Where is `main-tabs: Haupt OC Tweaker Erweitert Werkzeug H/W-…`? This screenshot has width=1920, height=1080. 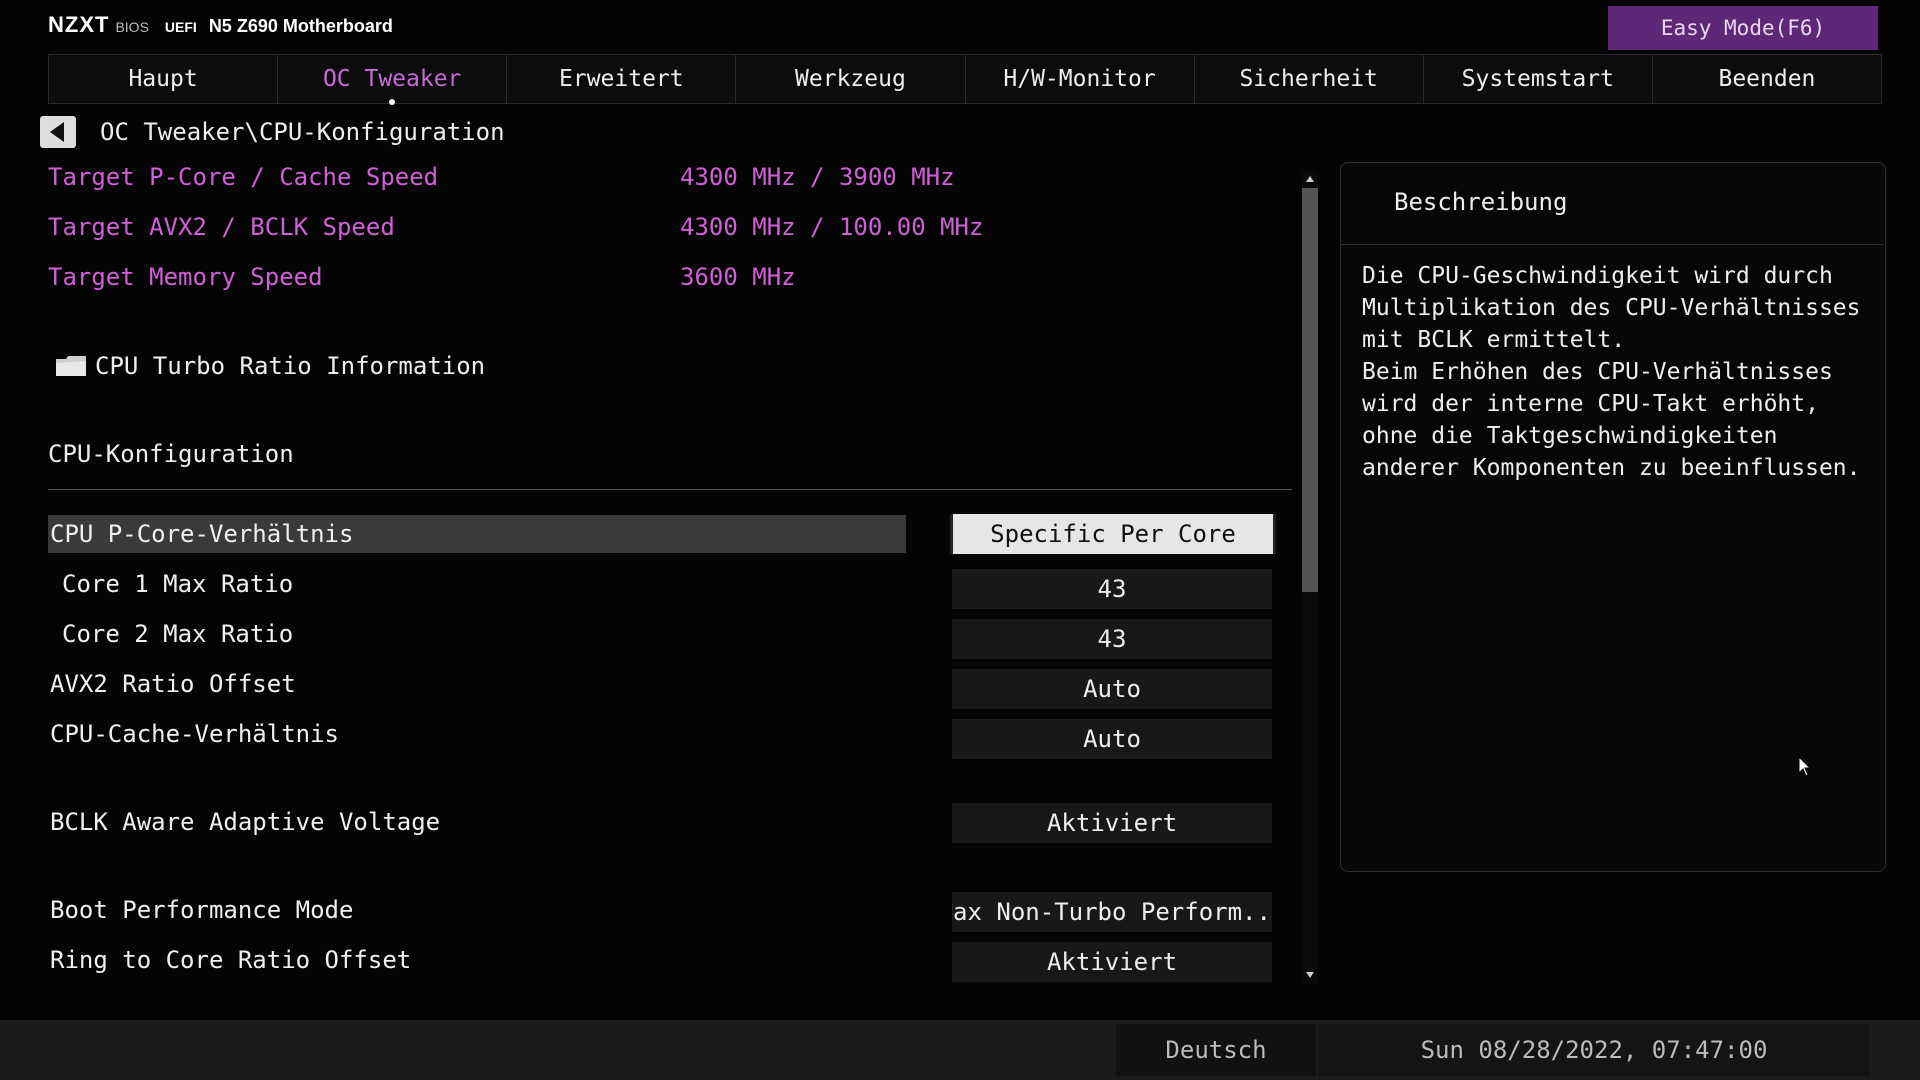
main-tabs: Haupt OC Tweaker Erweitert Werkzeug H/W-… is located at coordinates (965, 79).